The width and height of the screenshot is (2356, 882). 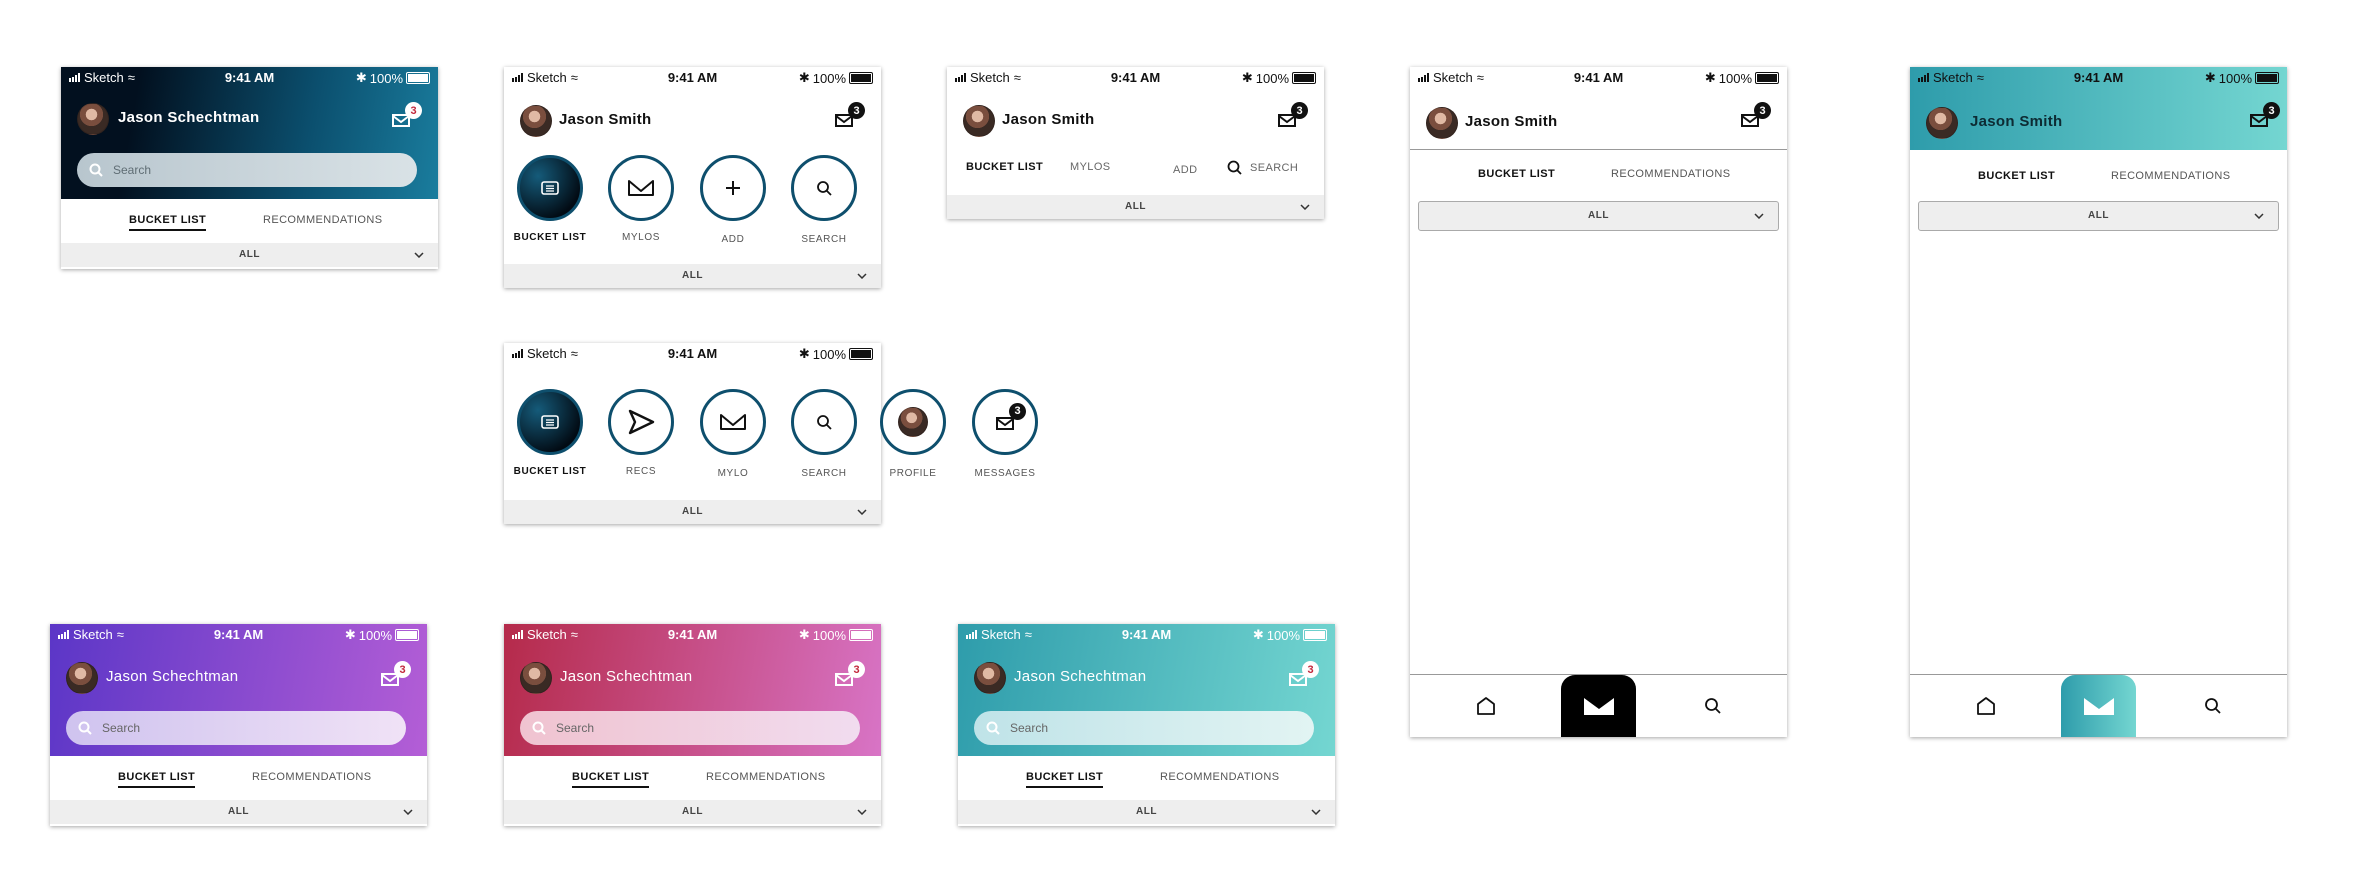 I want to click on mylo-button, so click(x=733, y=422).